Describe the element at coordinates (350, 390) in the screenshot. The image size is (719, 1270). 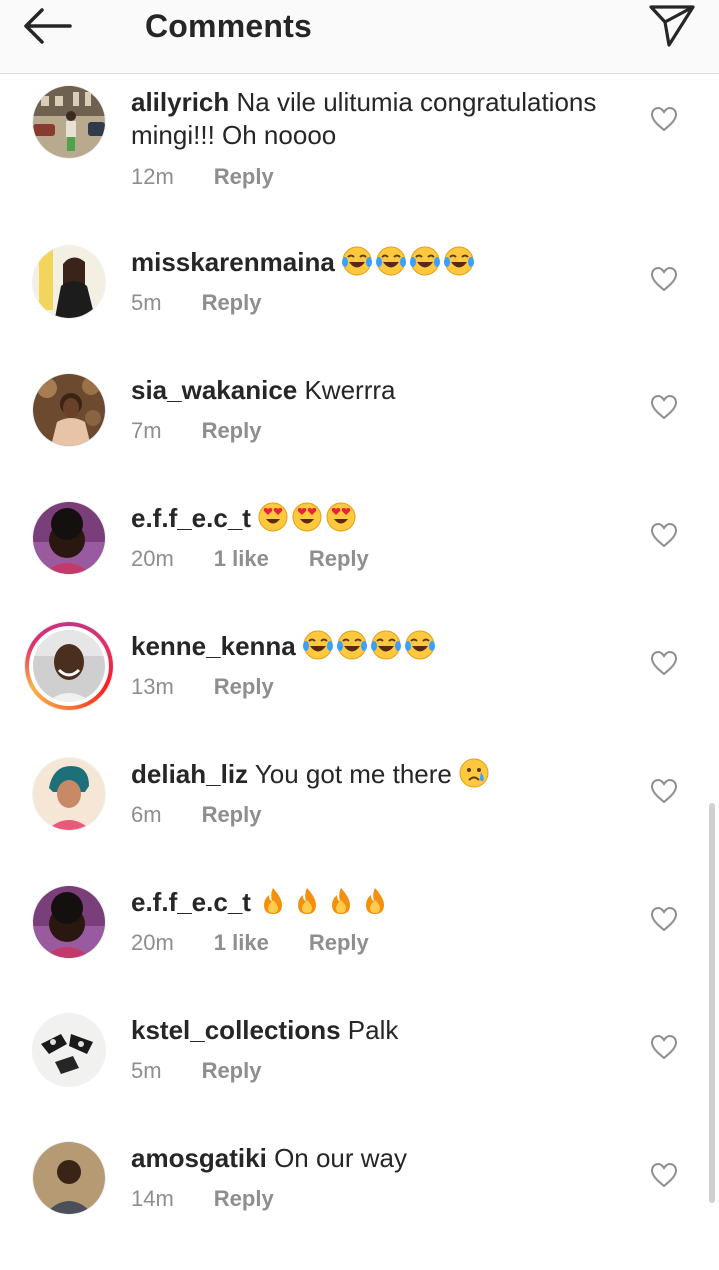
I see `comment-body: Kwerrra` at that location.